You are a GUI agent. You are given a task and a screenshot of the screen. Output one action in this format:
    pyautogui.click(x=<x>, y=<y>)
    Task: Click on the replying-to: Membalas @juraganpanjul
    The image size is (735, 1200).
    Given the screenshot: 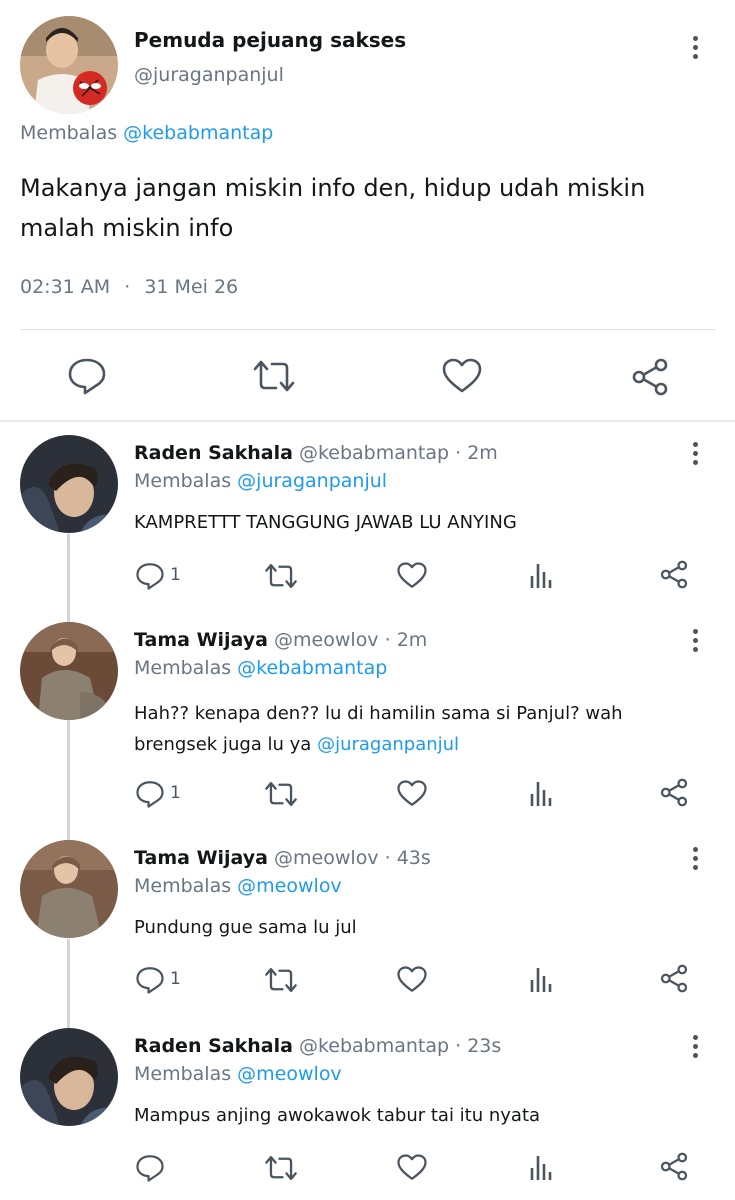 What is the action you would take?
    pyautogui.click(x=260, y=481)
    